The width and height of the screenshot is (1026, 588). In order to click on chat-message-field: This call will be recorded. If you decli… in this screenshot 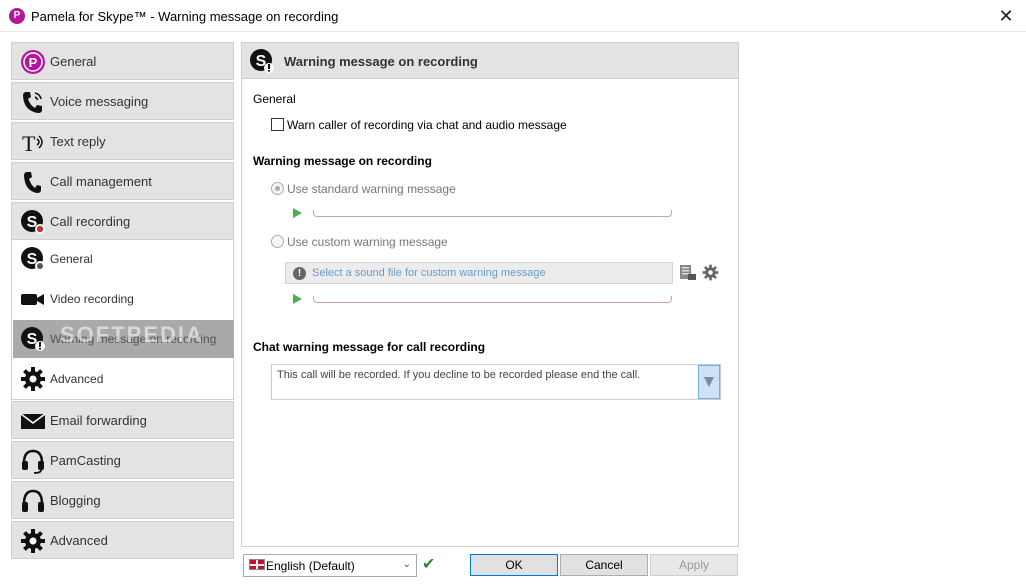, I will do `click(496, 382)`.